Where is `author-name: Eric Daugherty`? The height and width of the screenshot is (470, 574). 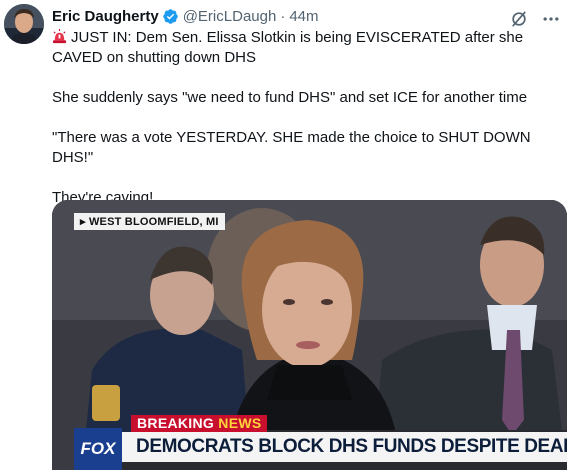
author-name: Eric Daugherty is located at coordinates (105, 16).